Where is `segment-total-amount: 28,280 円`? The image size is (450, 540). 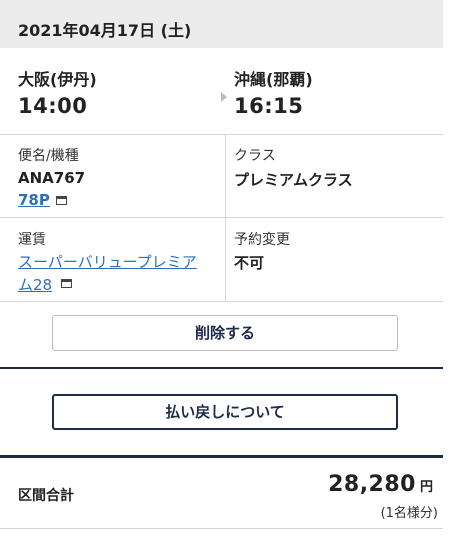 segment-total-amount: 28,280 円 is located at coordinates (380, 484).